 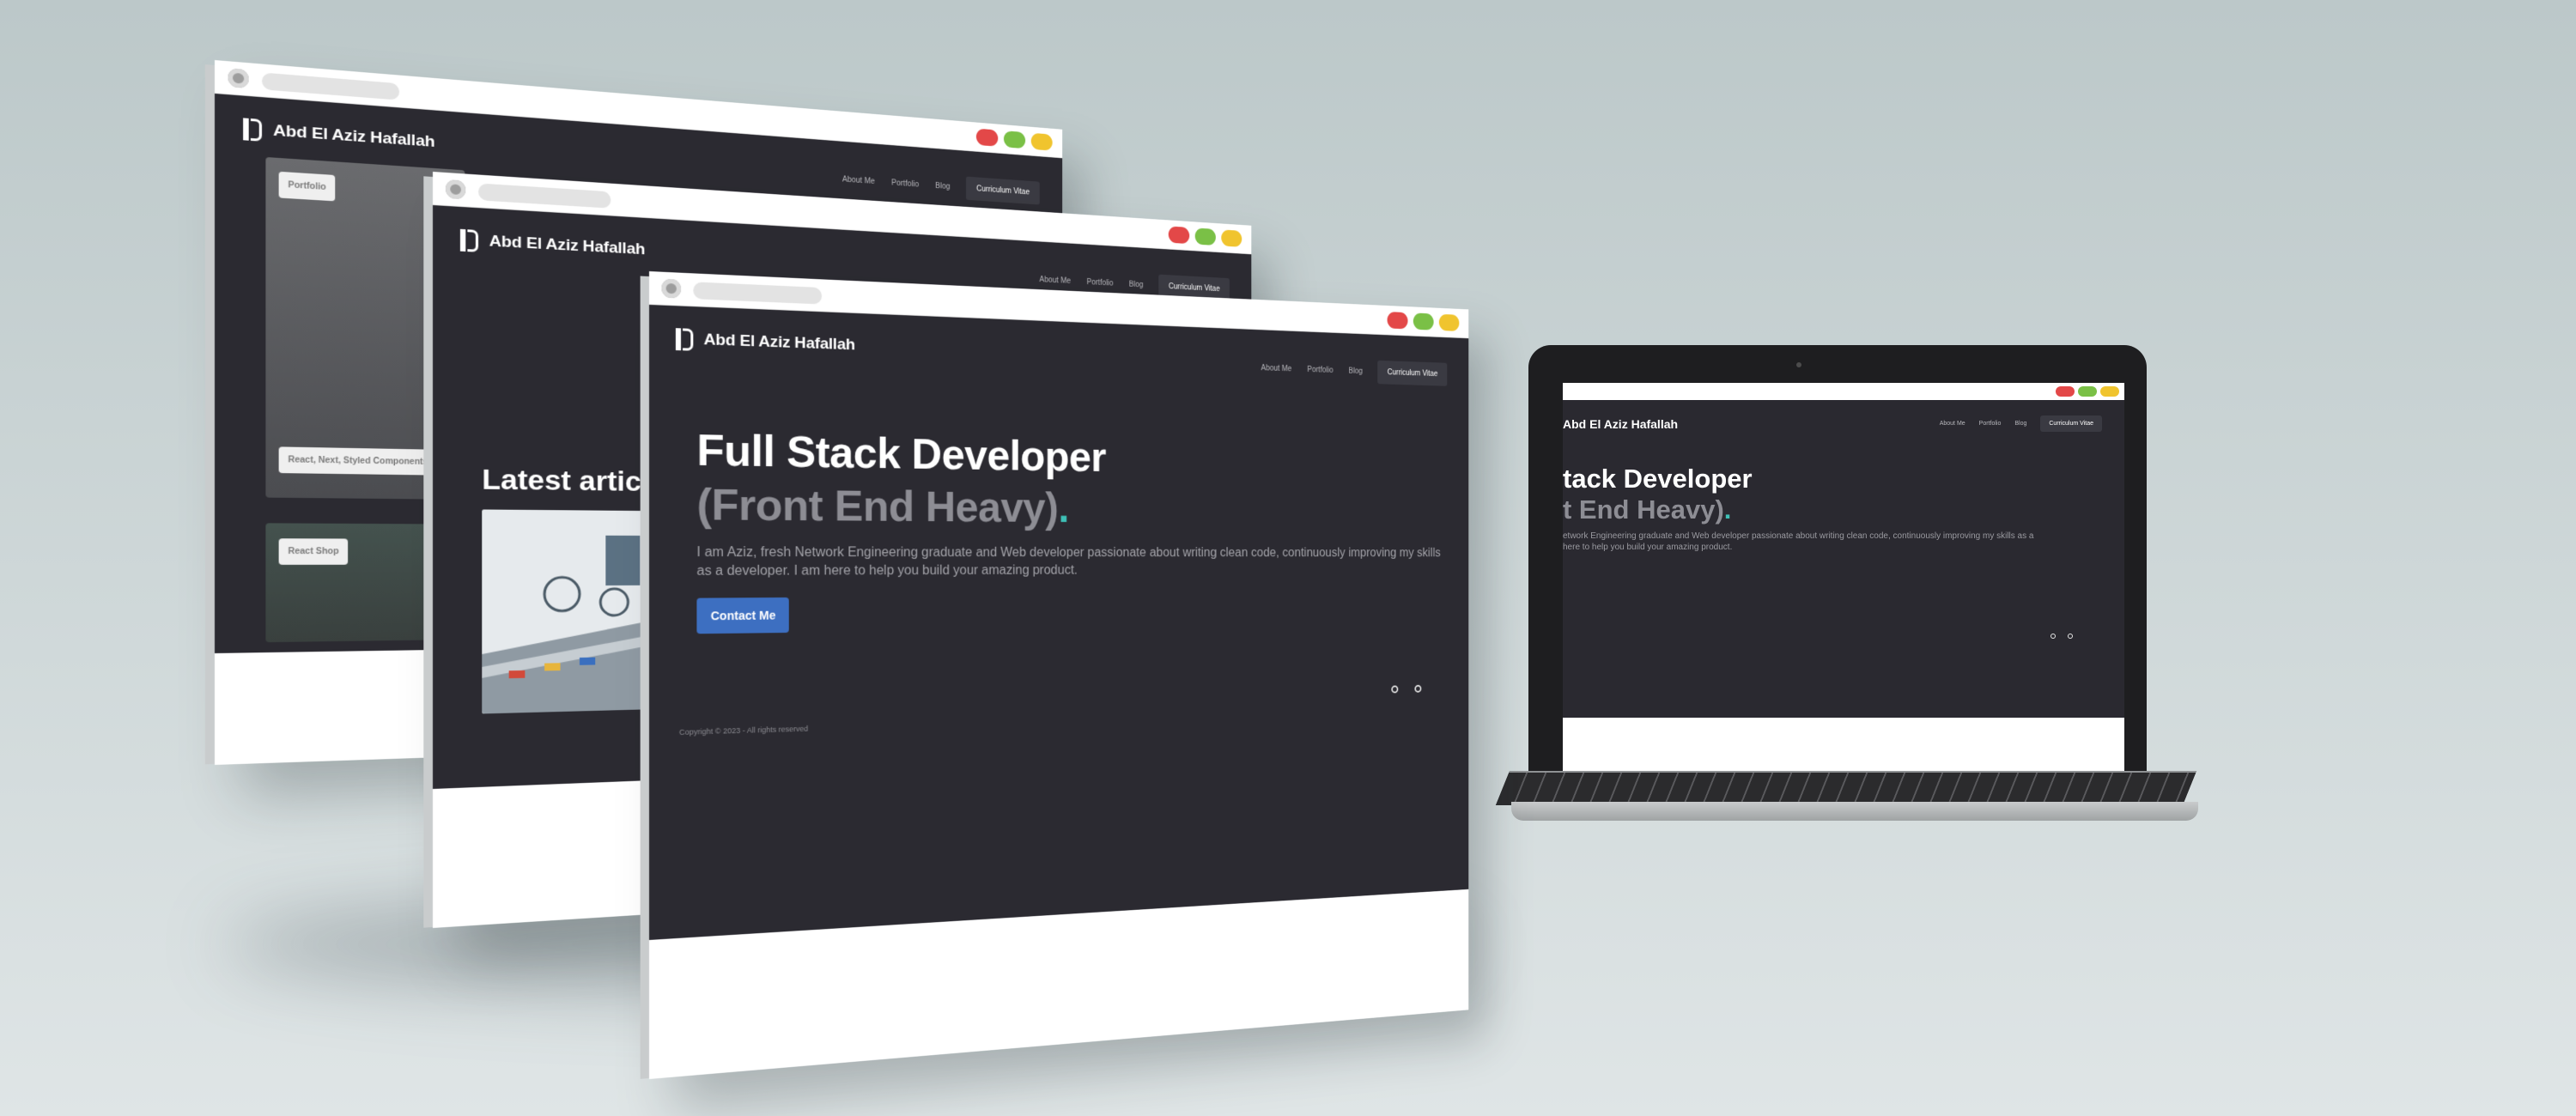 I want to click on chip-portfolio: Portfolio, so click(x=307, y=187).